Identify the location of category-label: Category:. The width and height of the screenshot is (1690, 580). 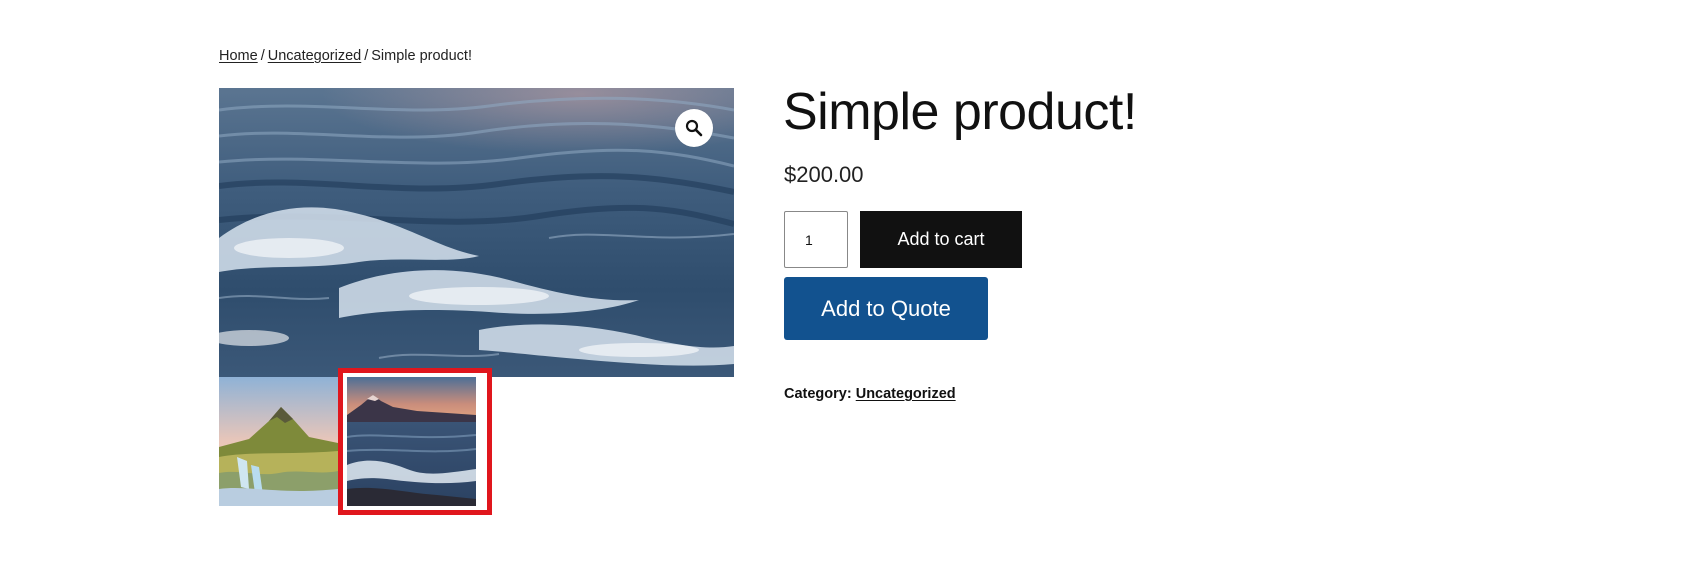
(818, 394).